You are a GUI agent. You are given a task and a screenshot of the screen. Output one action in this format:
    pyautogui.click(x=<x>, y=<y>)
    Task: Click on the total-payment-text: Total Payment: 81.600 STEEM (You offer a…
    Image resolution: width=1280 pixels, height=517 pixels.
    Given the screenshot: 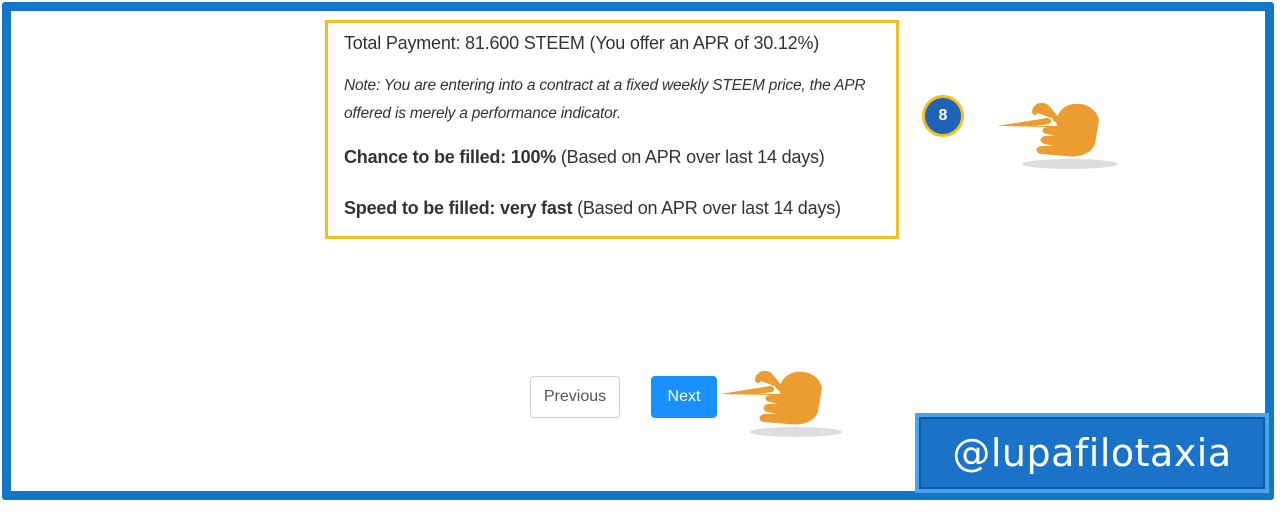 What is the action you would take?
    pyautogui.click(x=582, y=43)
    